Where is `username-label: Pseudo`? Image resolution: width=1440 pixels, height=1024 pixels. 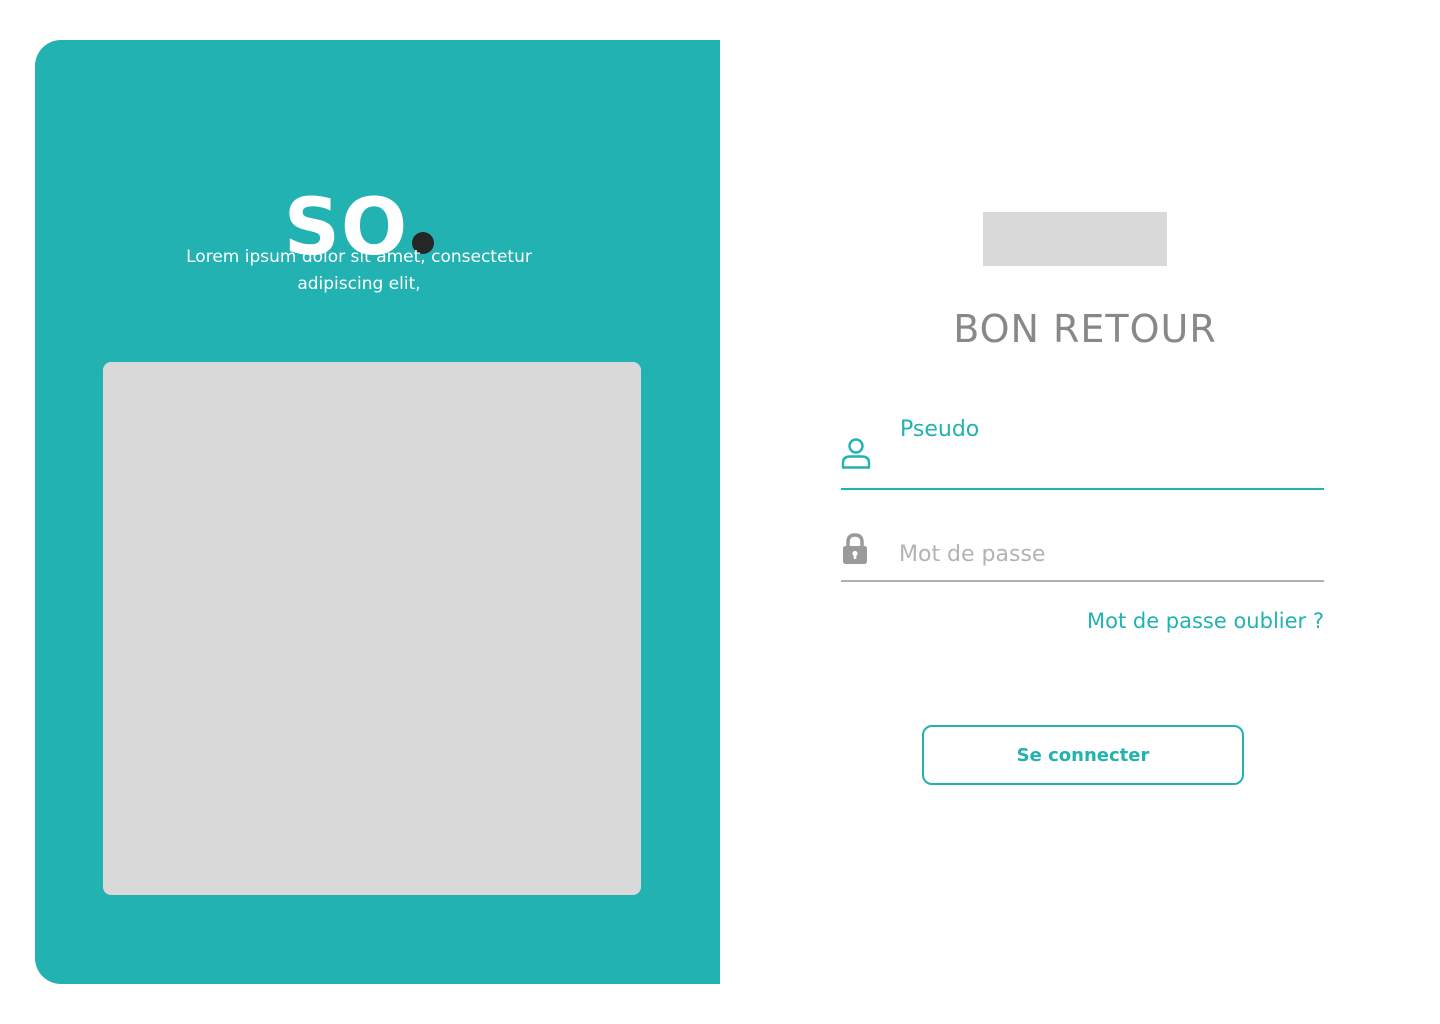
username-label: Pseudo is located at coordinates (940, 429).